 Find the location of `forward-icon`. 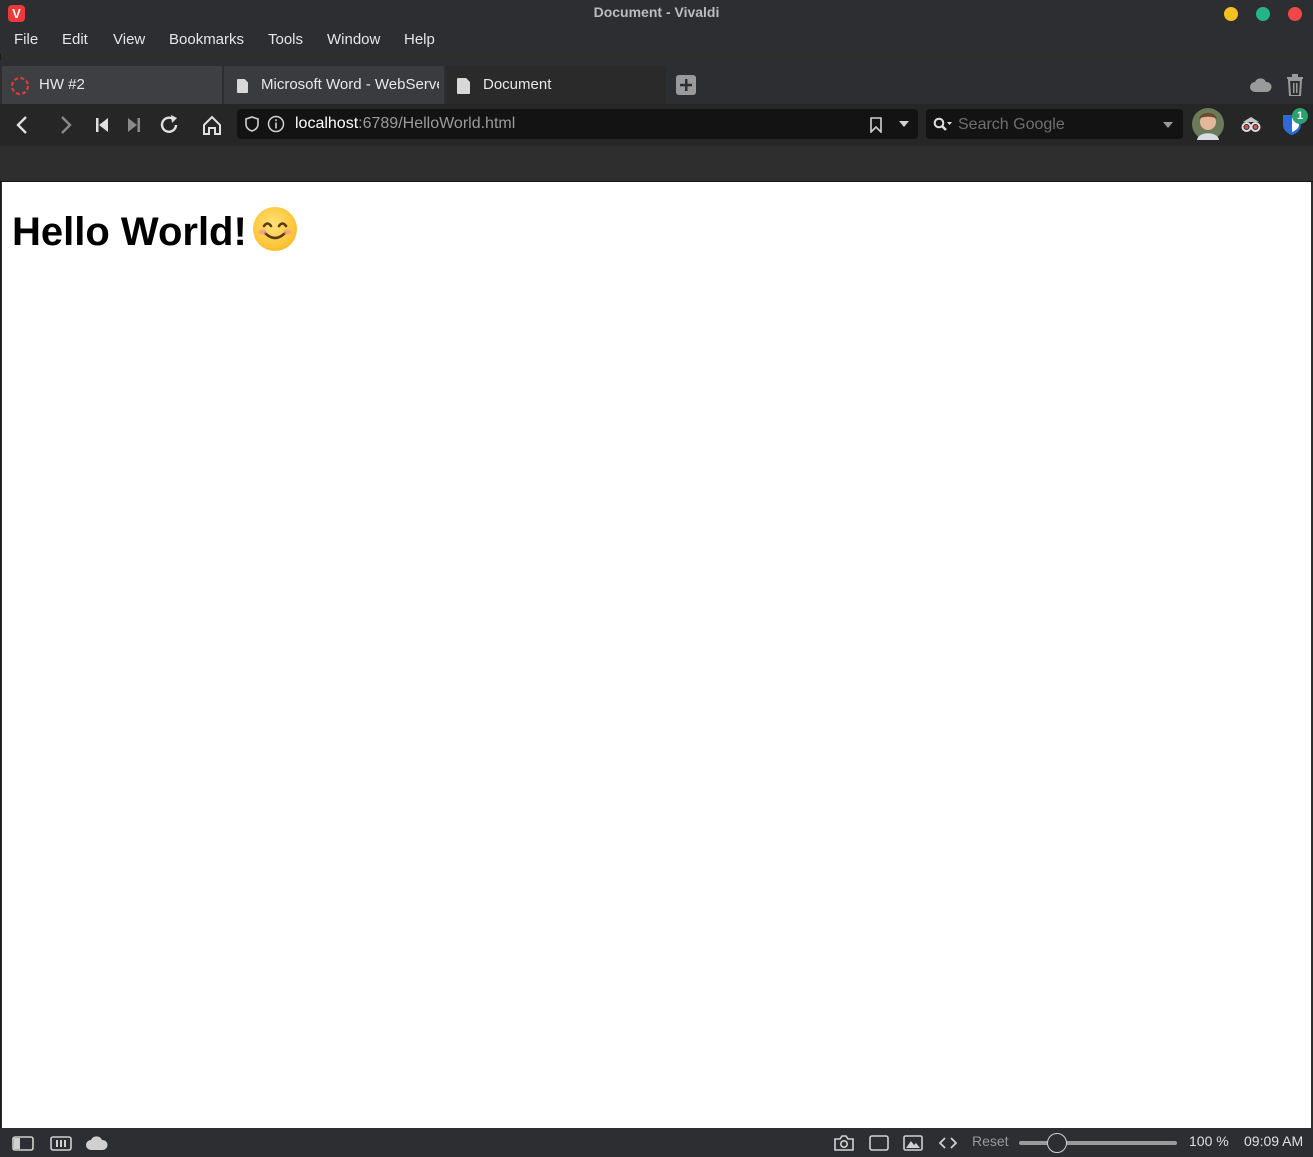

forward-icon is located at coordinates (65, 125).